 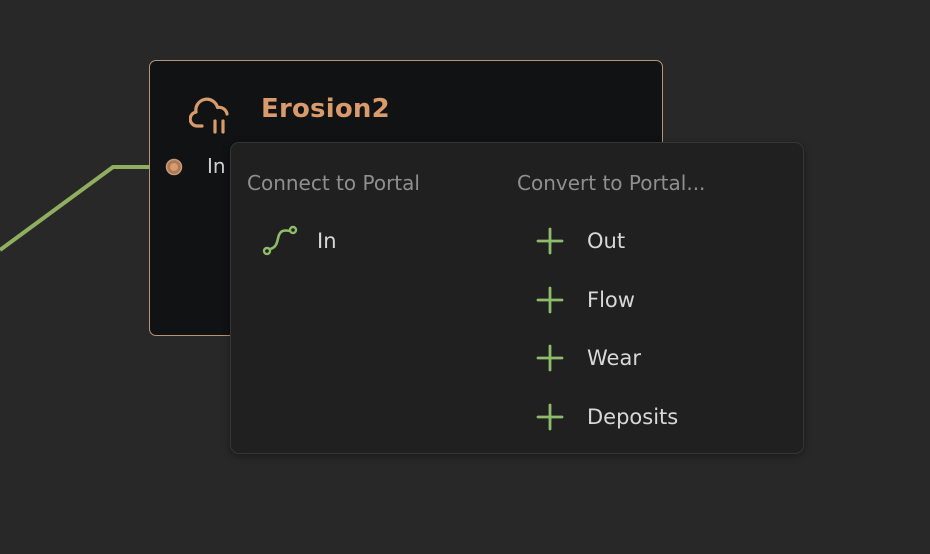 What do you see at coordinates (174, 167) in the screenshot?
I see `input-port-dot` at bounding box center [174, 167].